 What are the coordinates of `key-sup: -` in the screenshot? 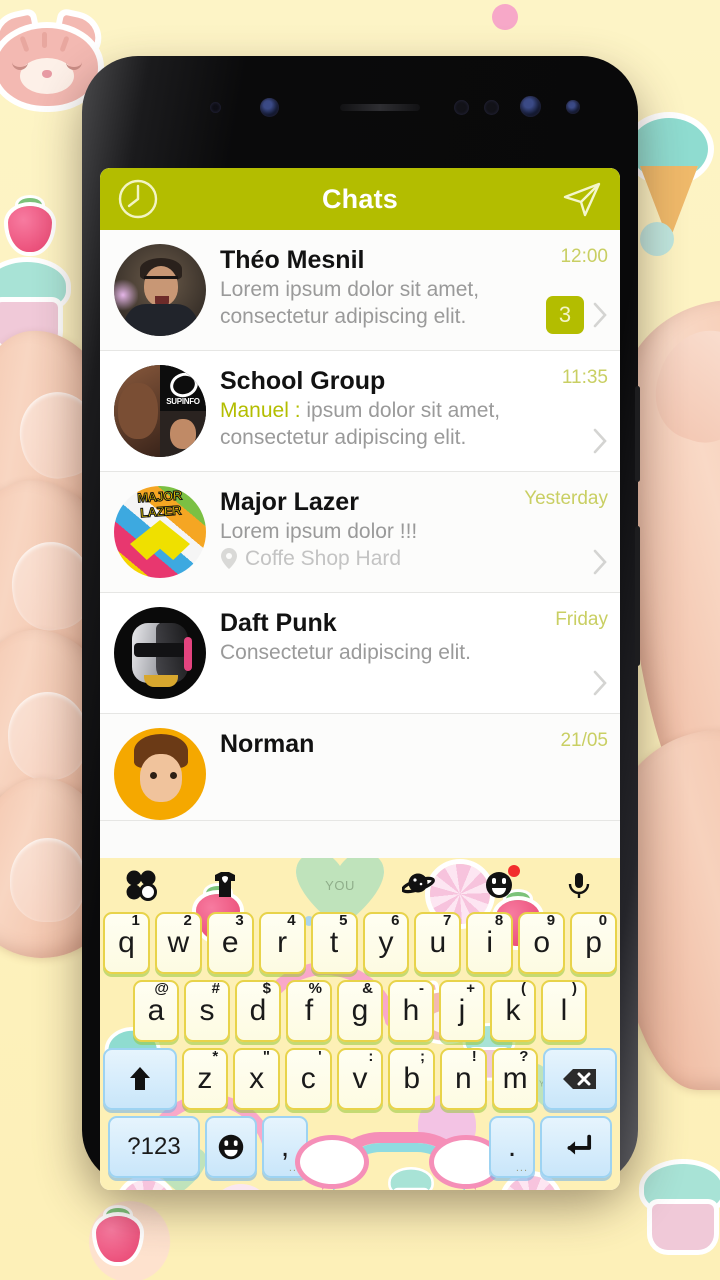 It's located at (421, 988).